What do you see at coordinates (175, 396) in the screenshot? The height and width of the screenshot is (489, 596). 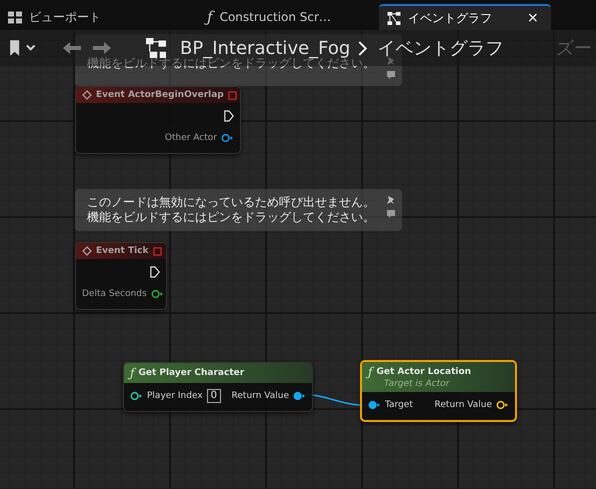 I see `pin-label: Player Index` at bounding box center [175, 396].